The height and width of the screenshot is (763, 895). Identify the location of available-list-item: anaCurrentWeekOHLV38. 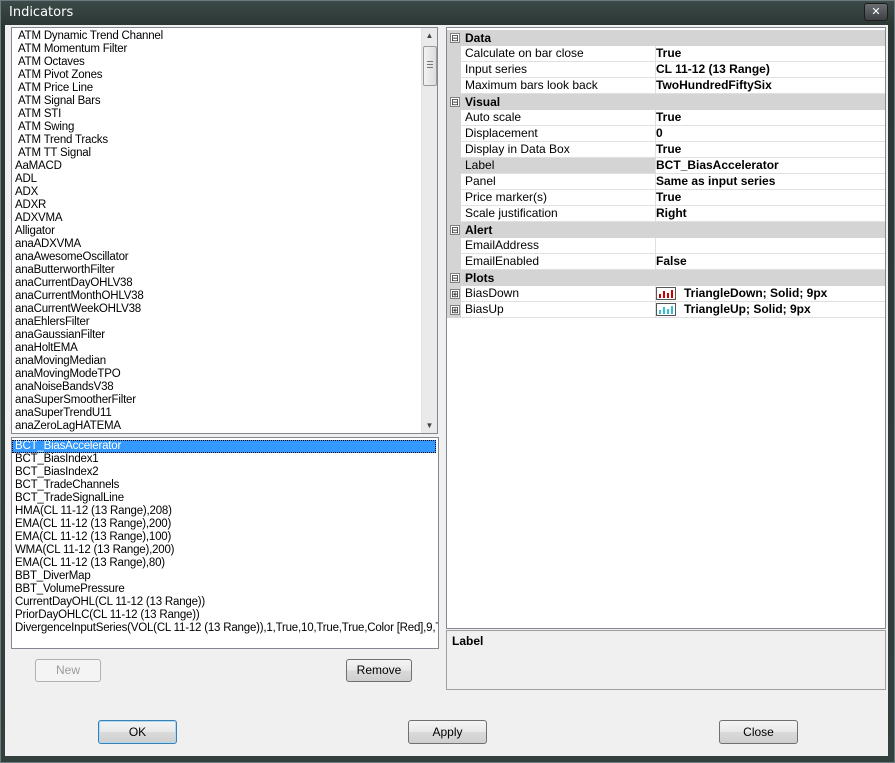
(216, 309).